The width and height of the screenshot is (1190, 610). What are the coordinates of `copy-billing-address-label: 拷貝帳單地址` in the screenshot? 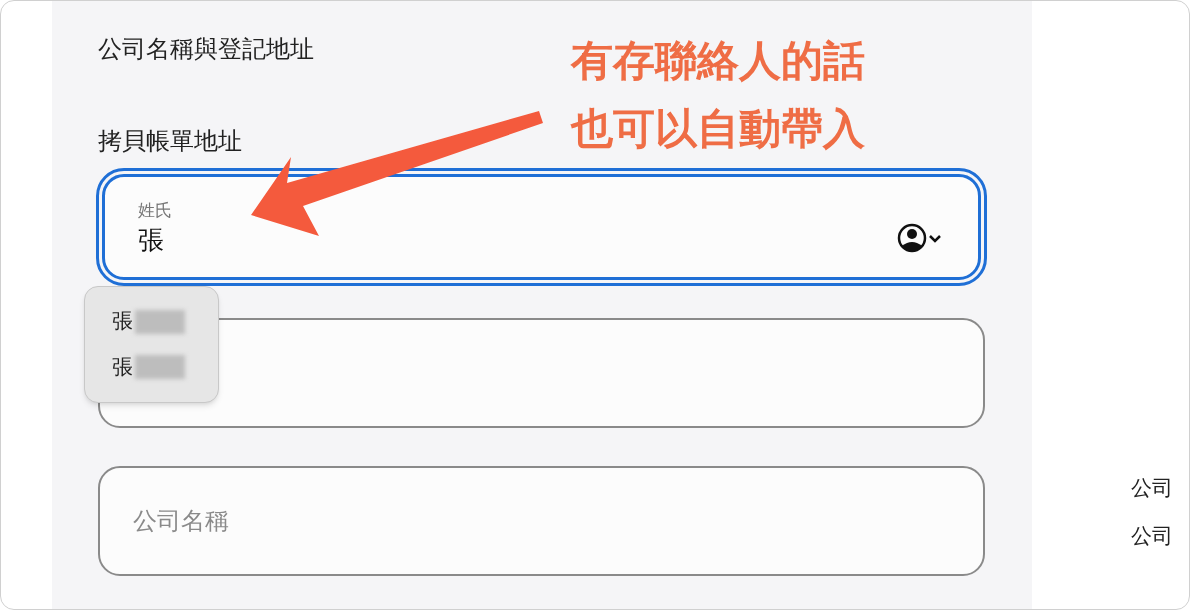 It's located at (170, 141).